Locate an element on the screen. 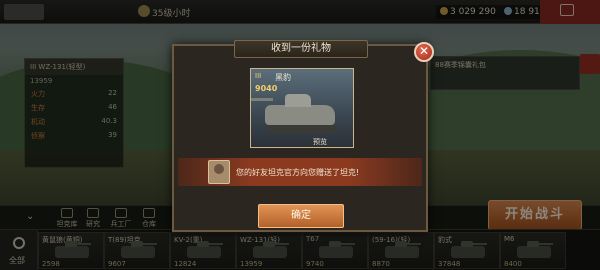 The height and width of the screenshot is (270, 600). confirm-button: 确定 is located at coordinates (301, 216).